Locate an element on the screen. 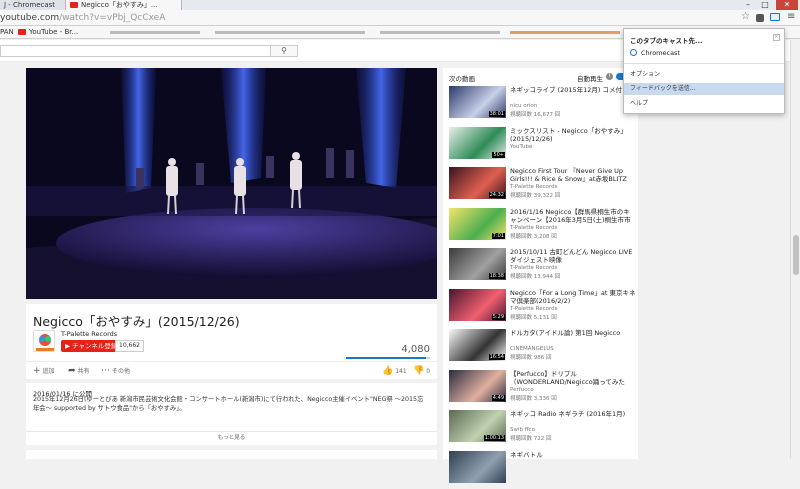 The height and width of the screenshot is (489, 800). search-icon: ⚲ is located at coordinates (284, 50).